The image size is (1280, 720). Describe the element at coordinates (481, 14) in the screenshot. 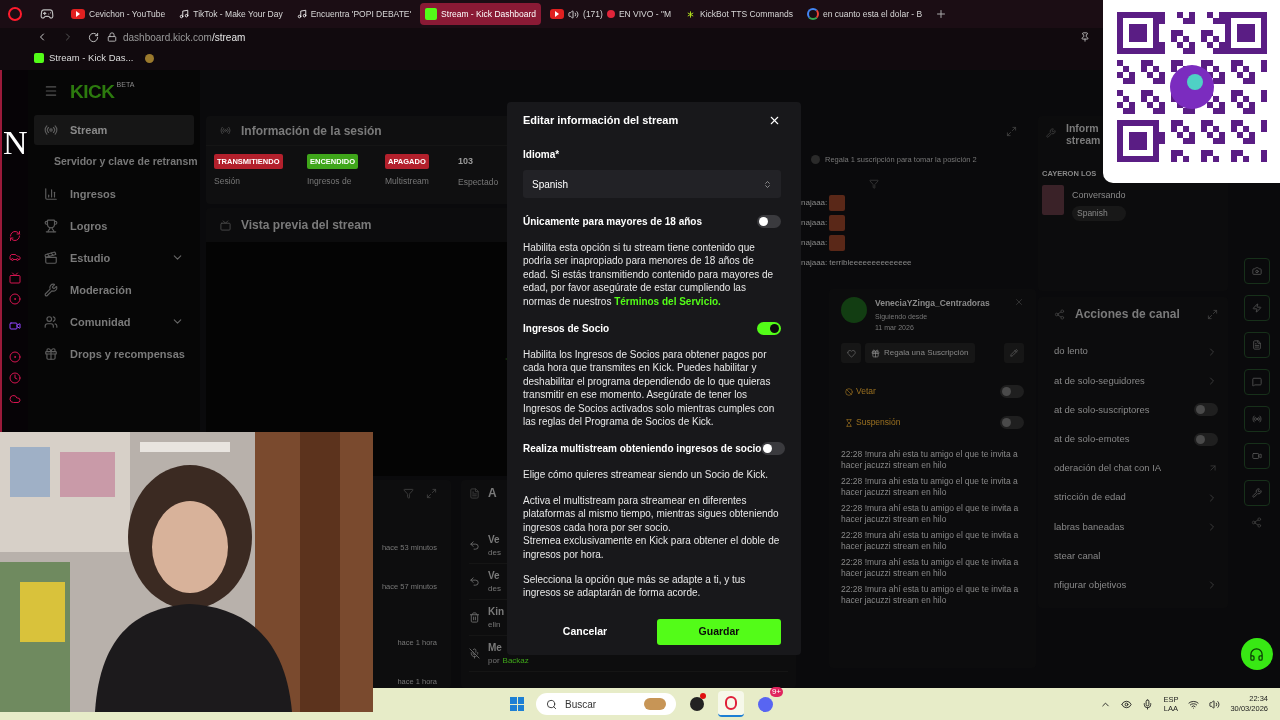

I see `browser-tab: Stream - Kick Dashboard` at that location.